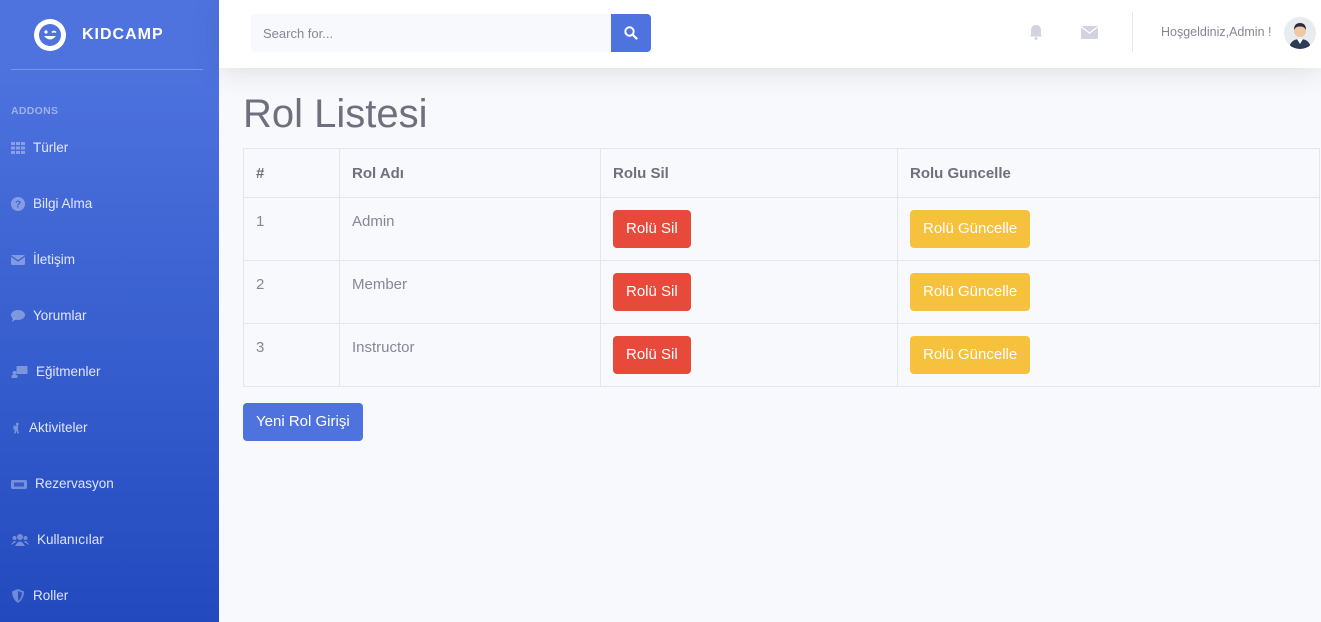  I want to click on question-circle-icon: ?, so click(18, 203).